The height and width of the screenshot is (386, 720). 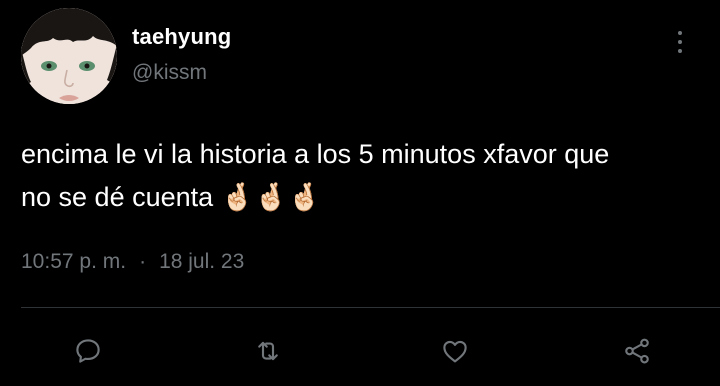 What do you see at coordinates (680, 43) in the screenshot?
I see `more-options-icon` at bounding box center [680, 43].